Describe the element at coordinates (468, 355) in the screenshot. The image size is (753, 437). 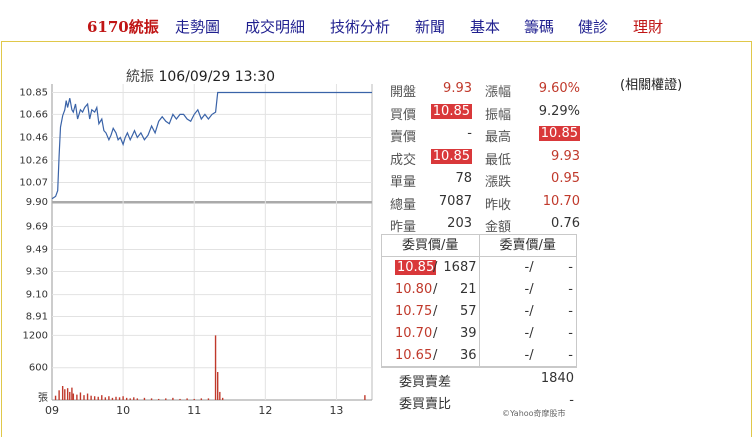
I see `buy-volume: 36` at that location.